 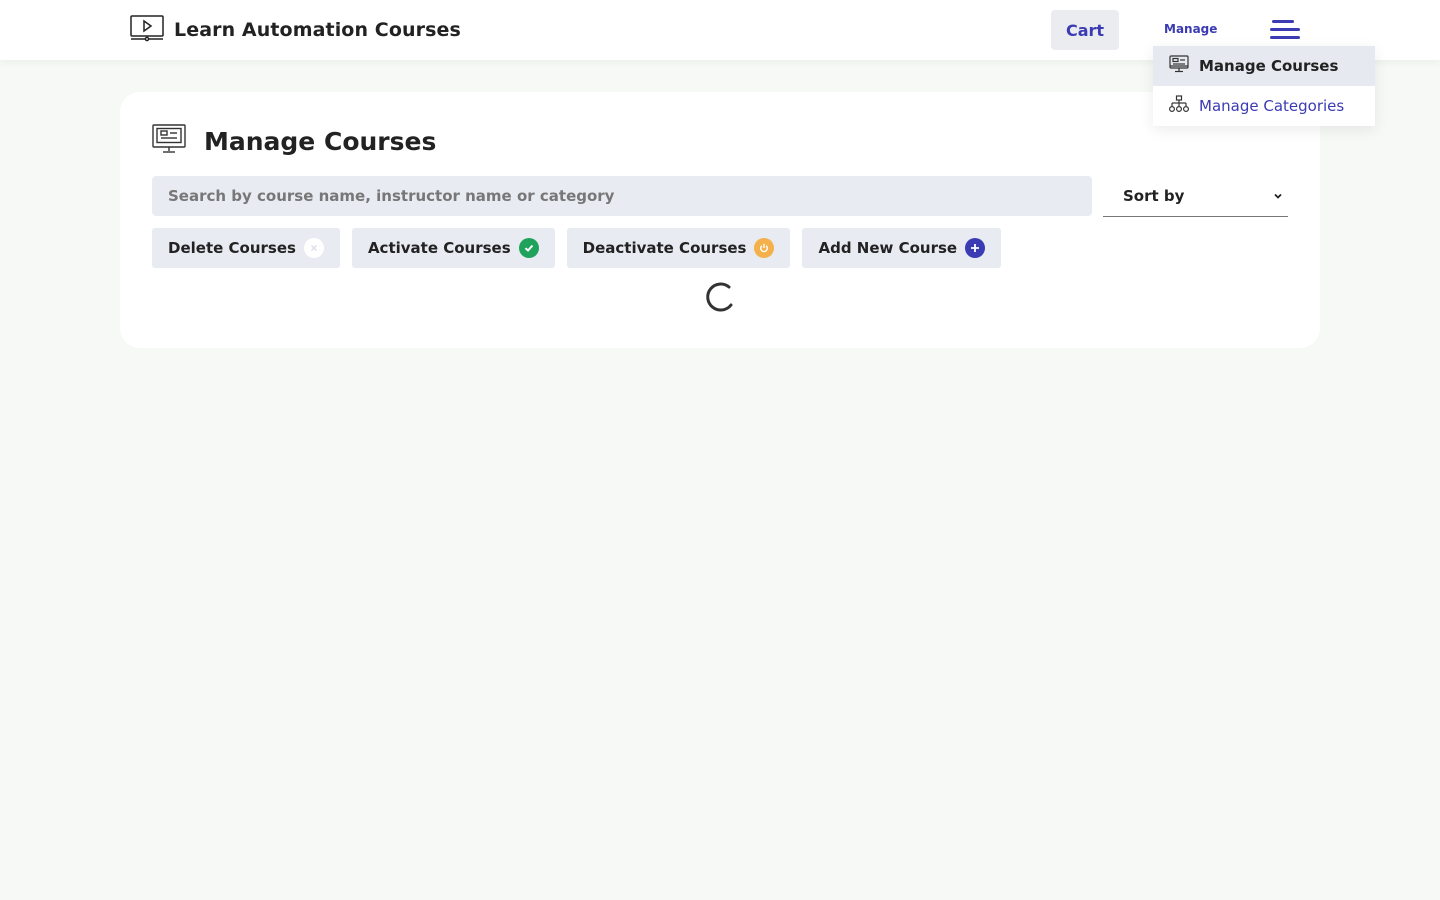 I want to click on dropdown-item-label: Manage Courses, so click(x=1269, y=66).